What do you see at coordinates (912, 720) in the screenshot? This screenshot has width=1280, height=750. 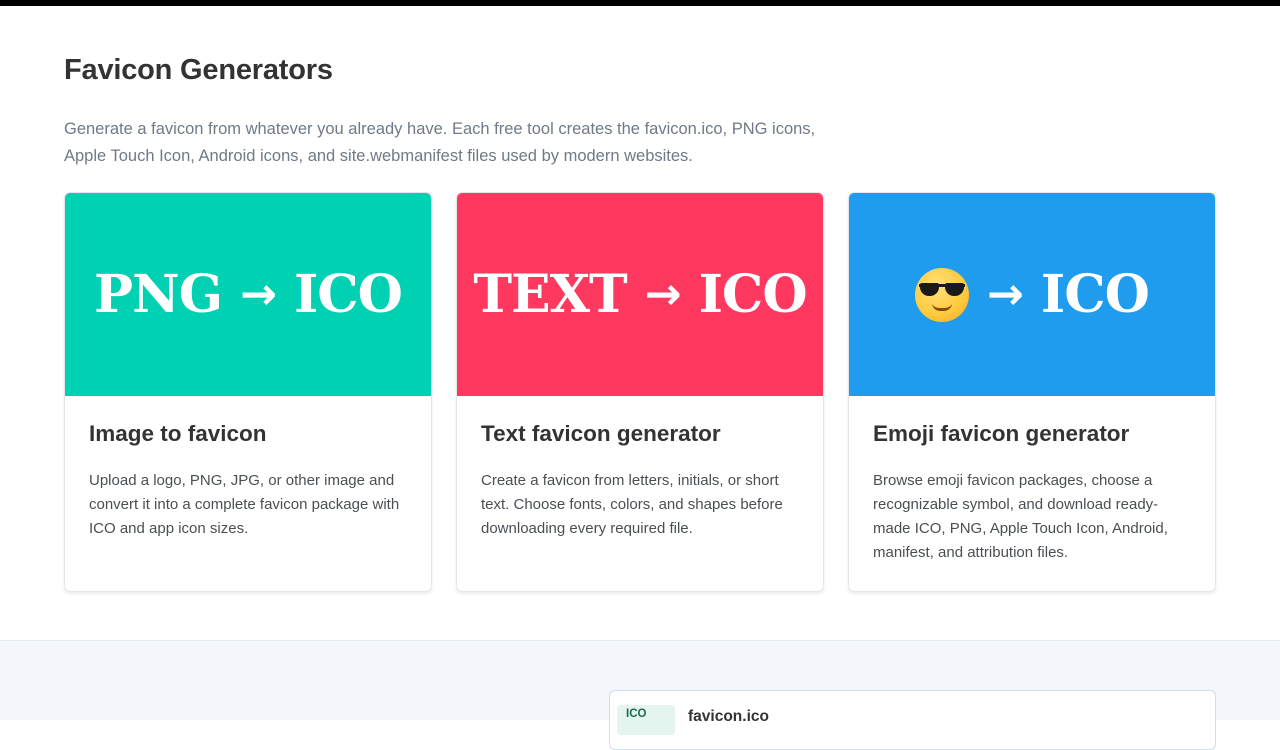 I see `file-list-panel: ICO favicon.ico` at bounding box center [912, 720].